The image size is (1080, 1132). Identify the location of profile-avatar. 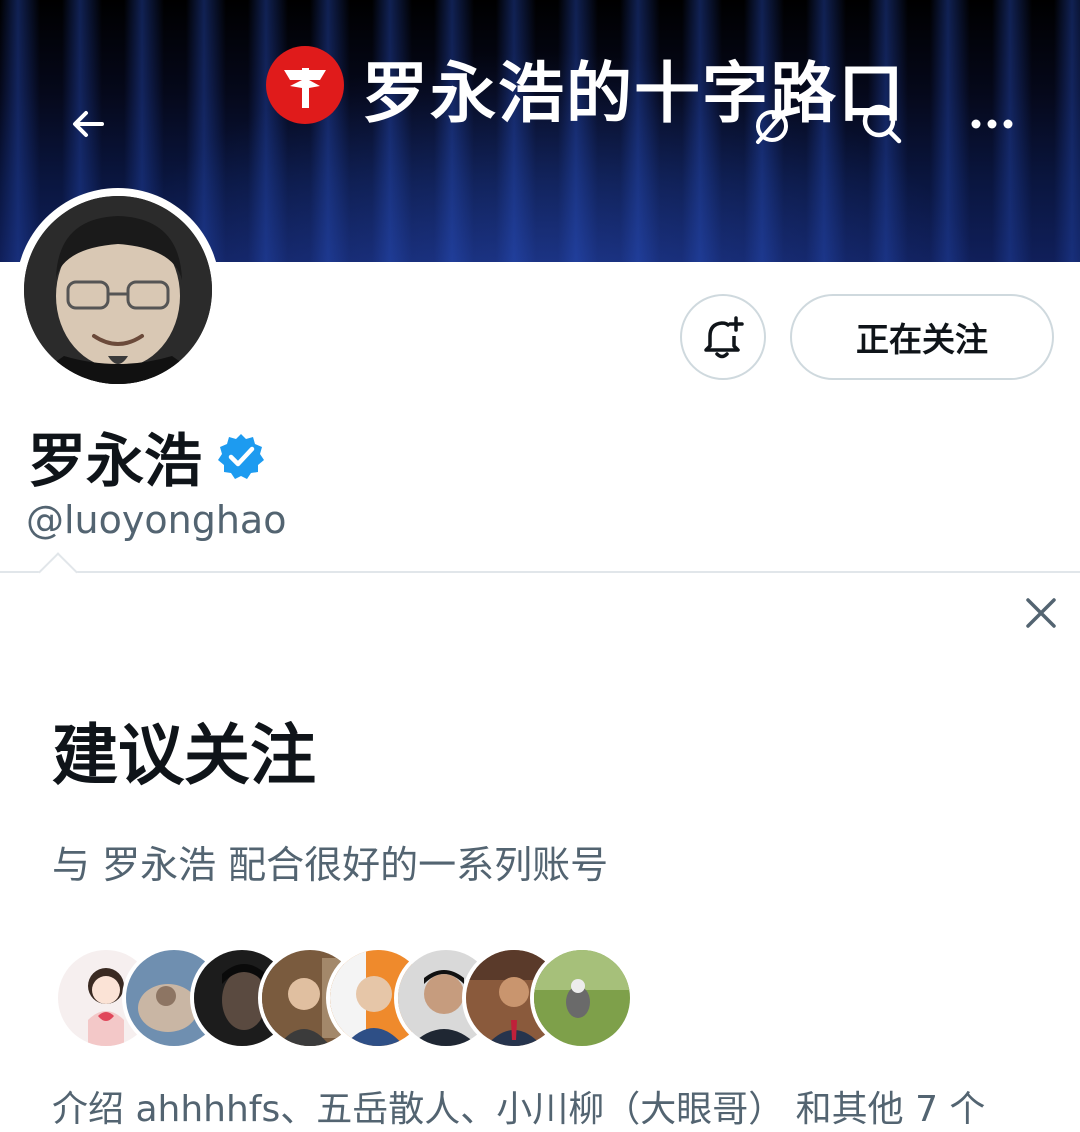
(118, 290).